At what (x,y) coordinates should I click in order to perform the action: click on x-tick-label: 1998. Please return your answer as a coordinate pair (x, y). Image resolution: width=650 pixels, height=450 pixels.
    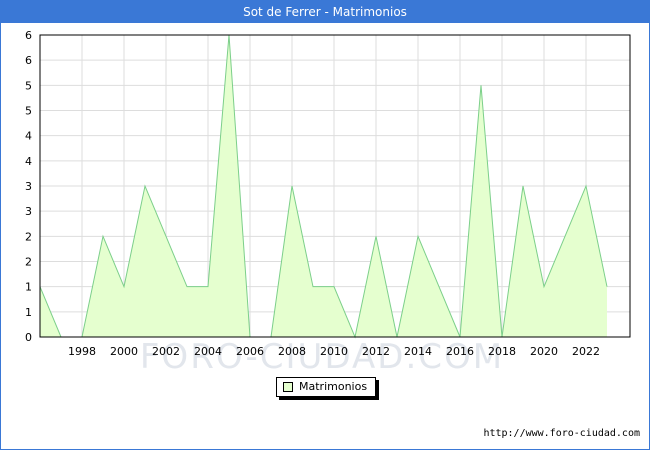
    Looking at the image, I should click on (82, 351).